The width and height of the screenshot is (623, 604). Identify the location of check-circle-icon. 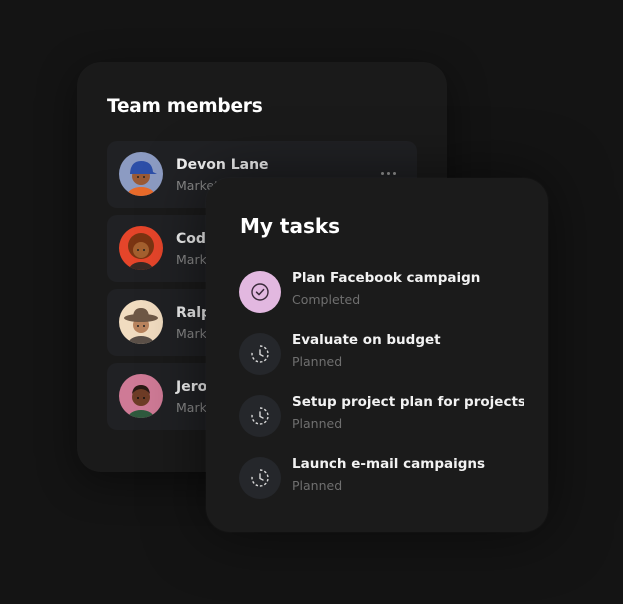
(260, 292).